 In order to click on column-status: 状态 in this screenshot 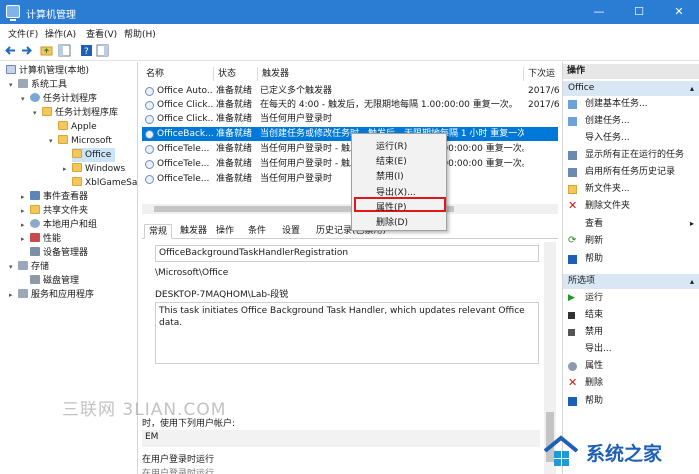, I will do `click(236, 74)`.